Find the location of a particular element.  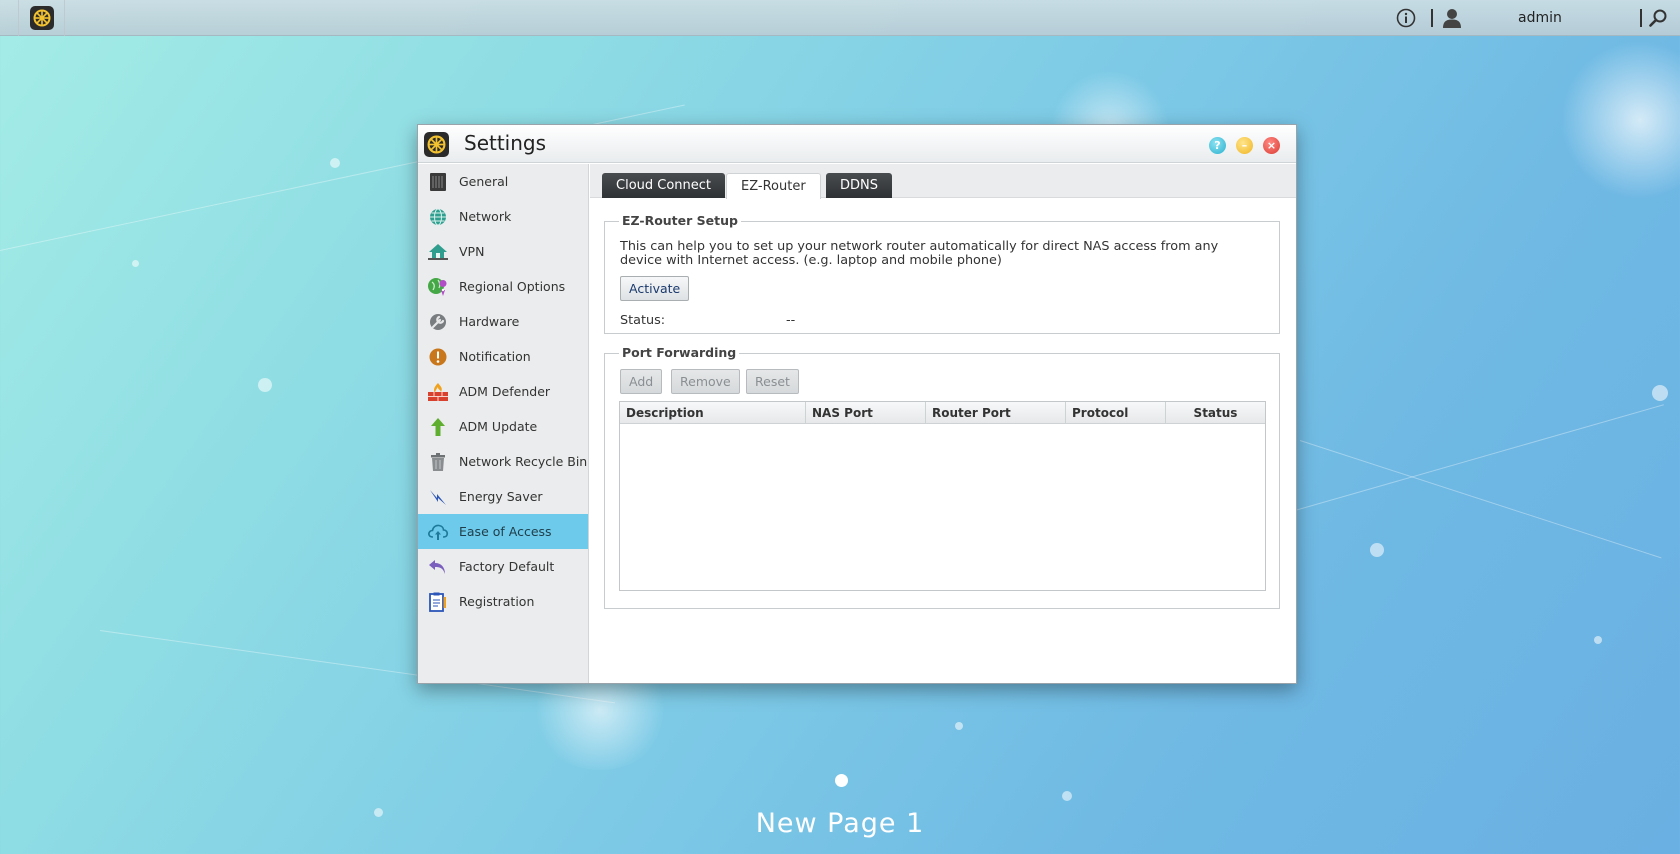

tab-cloud-connect: Cloud Connect is located at coordinates (664, 185).